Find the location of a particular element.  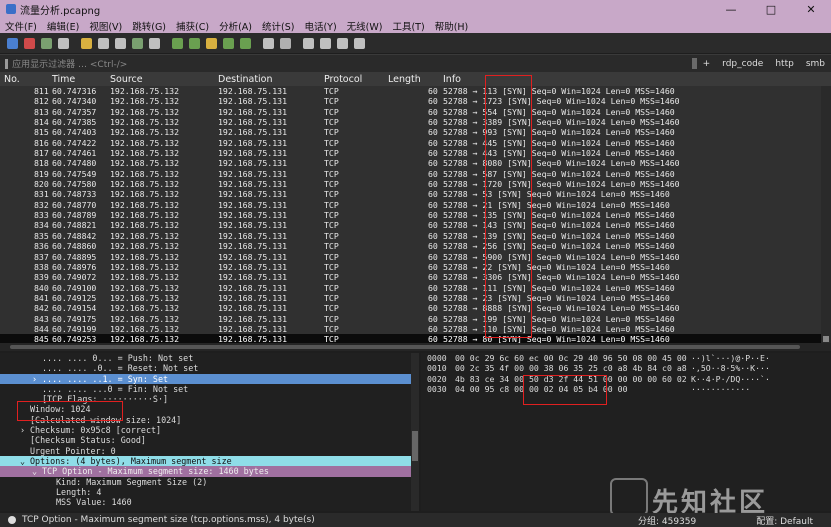

colorize-icon is located at coordinates (285, 43).